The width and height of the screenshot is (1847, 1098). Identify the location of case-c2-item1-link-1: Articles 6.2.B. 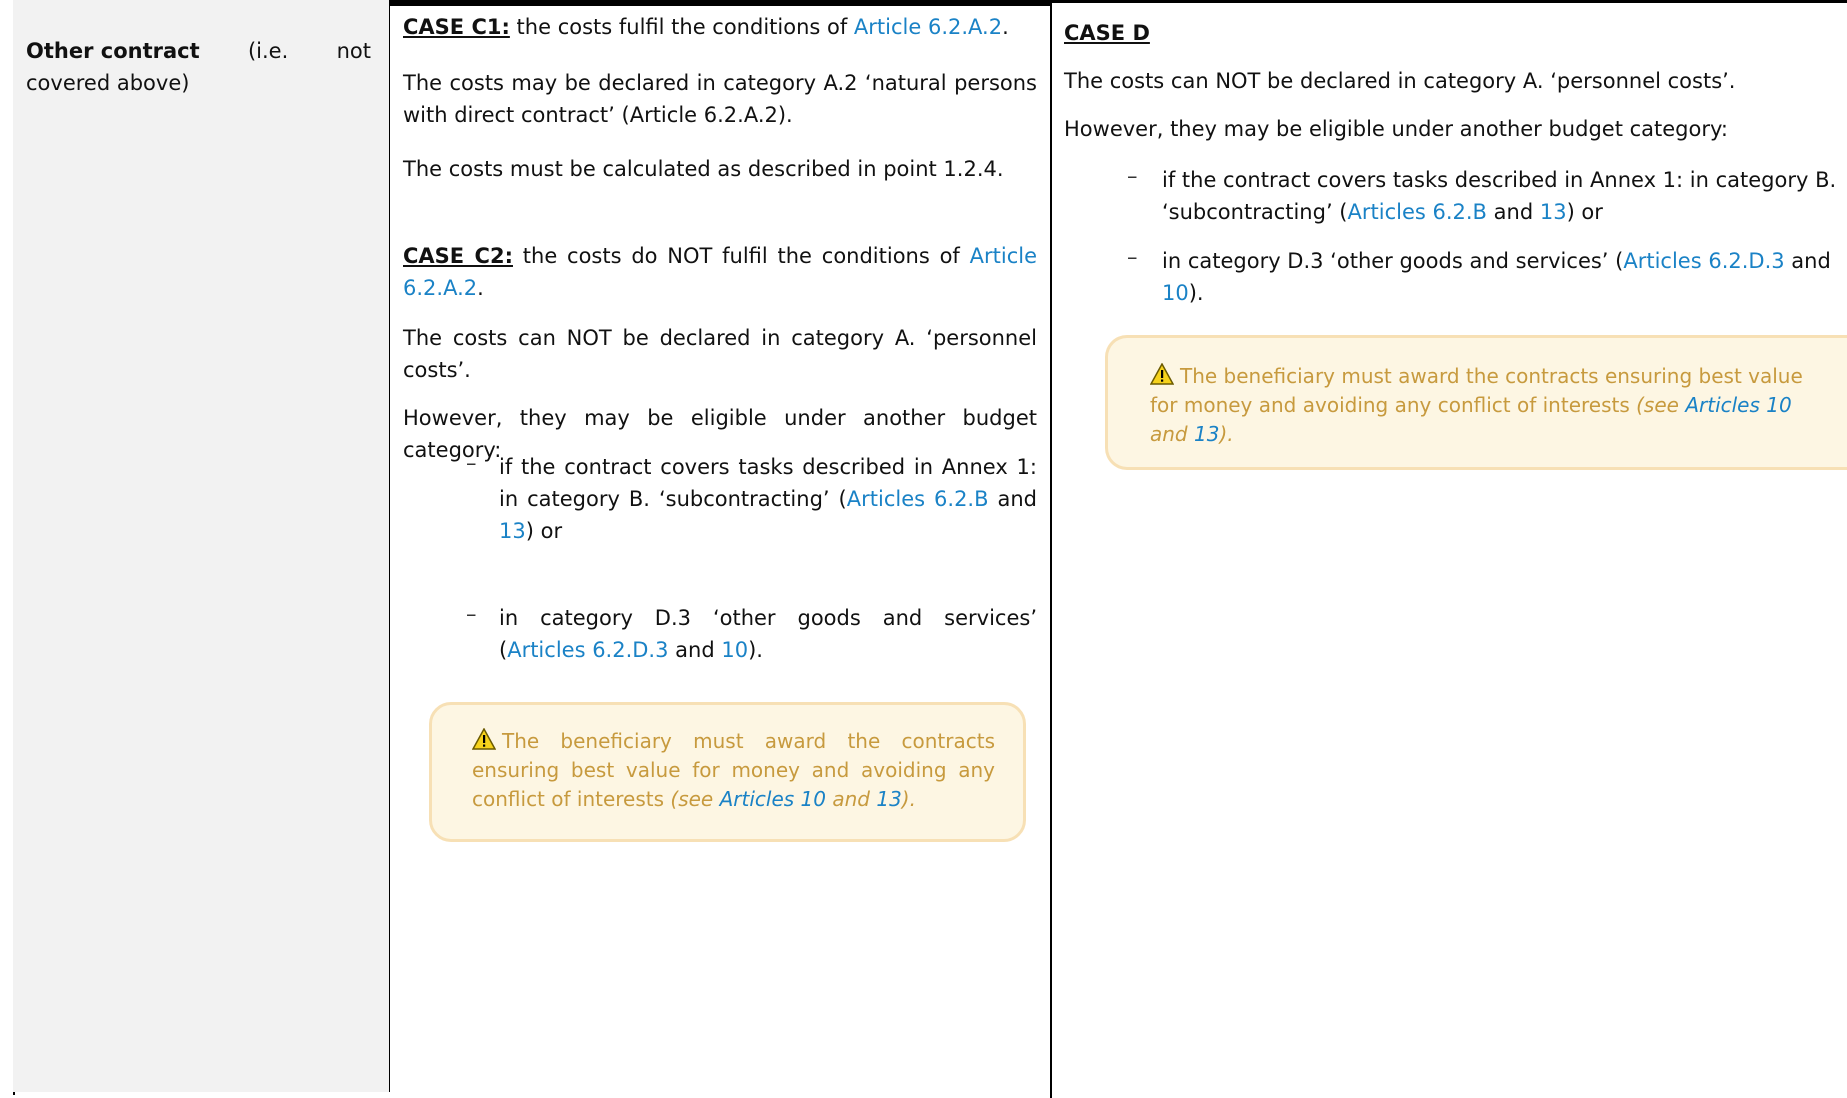
(918, 499).